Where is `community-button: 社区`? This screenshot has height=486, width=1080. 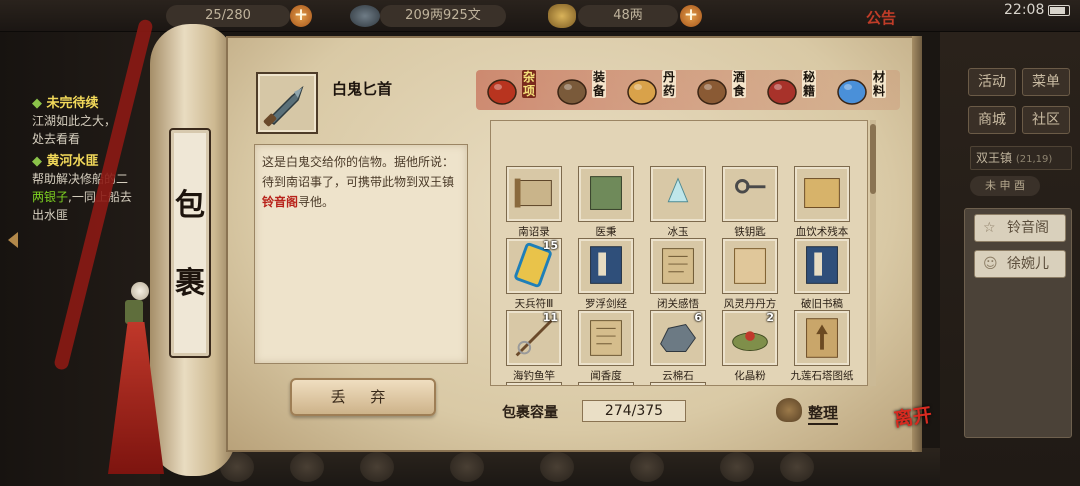 community-button: 社区 is located at coordinates (1046, 120).